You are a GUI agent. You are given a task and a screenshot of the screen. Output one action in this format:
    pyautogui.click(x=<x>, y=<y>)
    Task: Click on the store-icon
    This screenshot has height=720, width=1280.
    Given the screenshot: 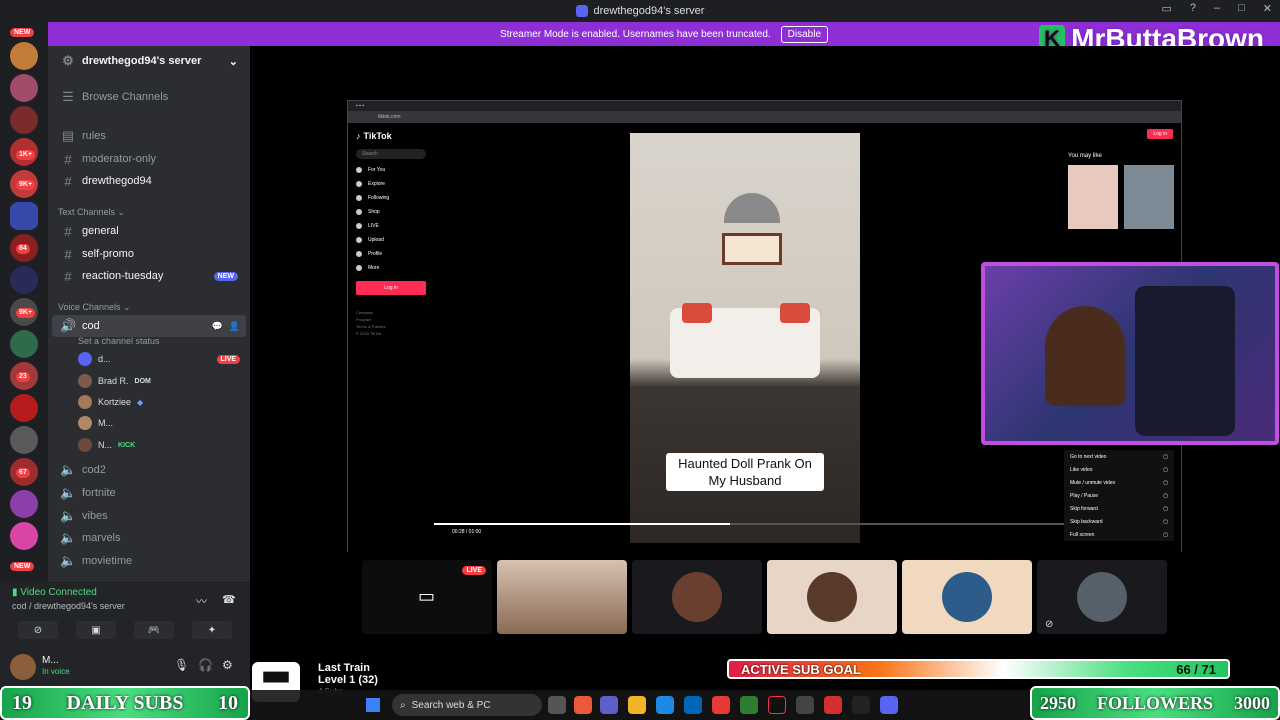 What is the action you would take?
    pyautogui.click(x=693, y=705)
    